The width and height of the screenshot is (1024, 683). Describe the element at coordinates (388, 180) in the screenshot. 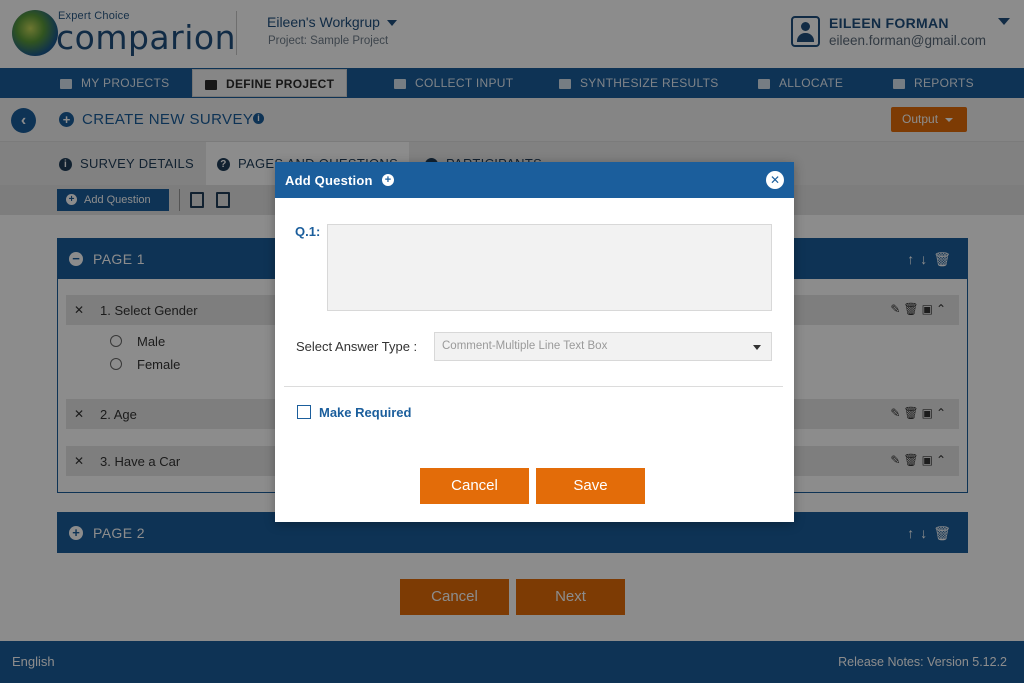

I see `plus-circle-icon: +` at that location.